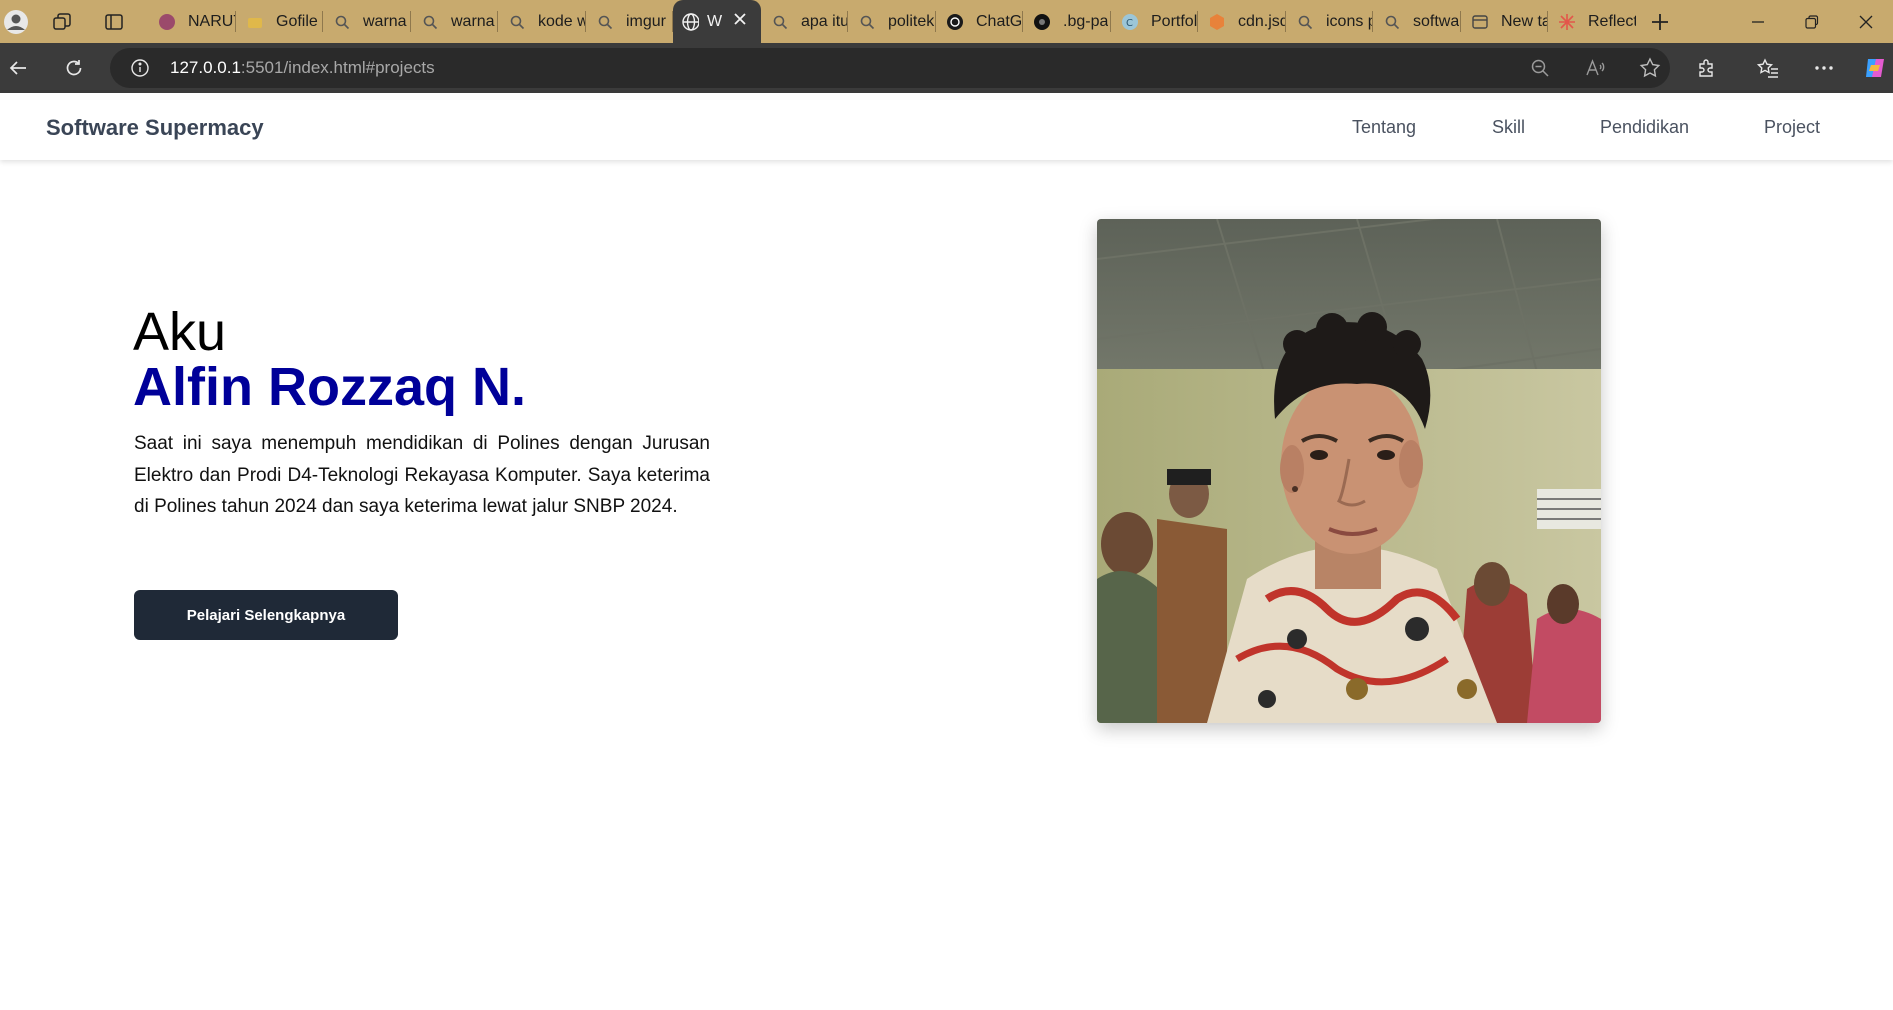 The height and width of the screenshot is (1010, 1893). Describe the element at coordinates (999, 21) in the screenshot. I see `tab-title: ChatG` at that location.